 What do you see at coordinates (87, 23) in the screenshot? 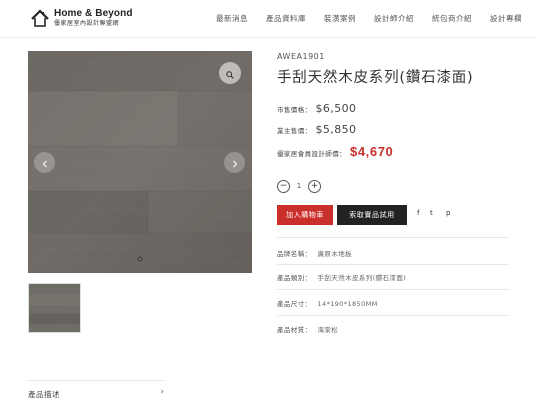
I see `logo-subtitle: 優家居室內設計聯盟網` at bounding box center [87, 23].